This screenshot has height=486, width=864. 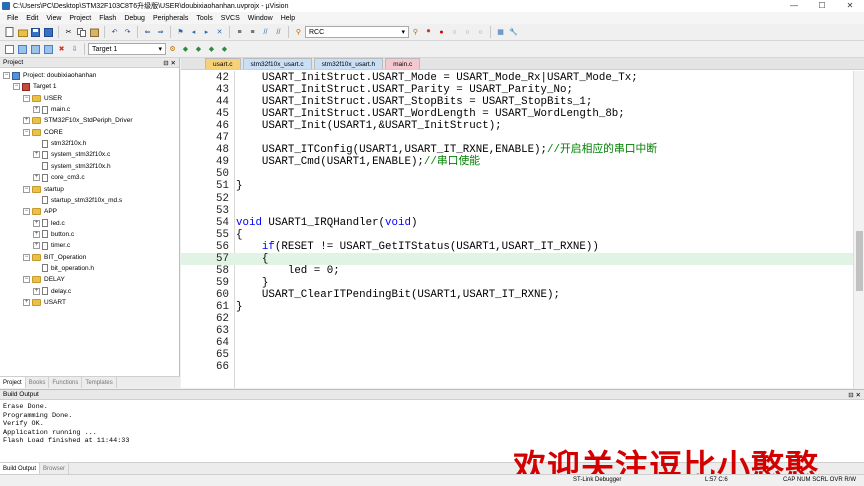 I want to click on tree-item: + timer.c, so click(x=51, y=245).